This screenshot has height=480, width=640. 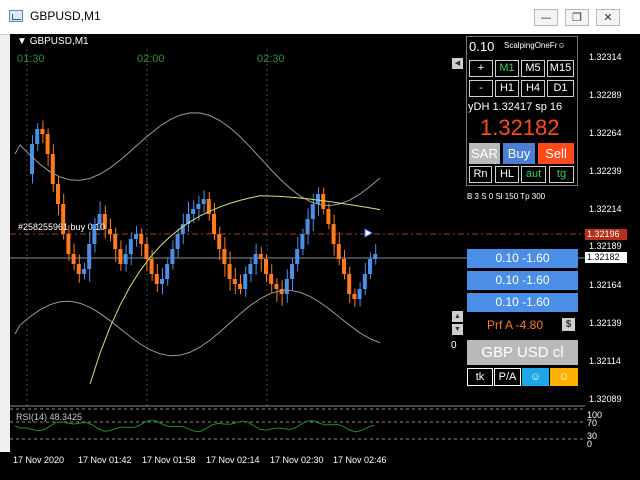 I want to click on current-price: 1.32182, so click(x=520, y=127).